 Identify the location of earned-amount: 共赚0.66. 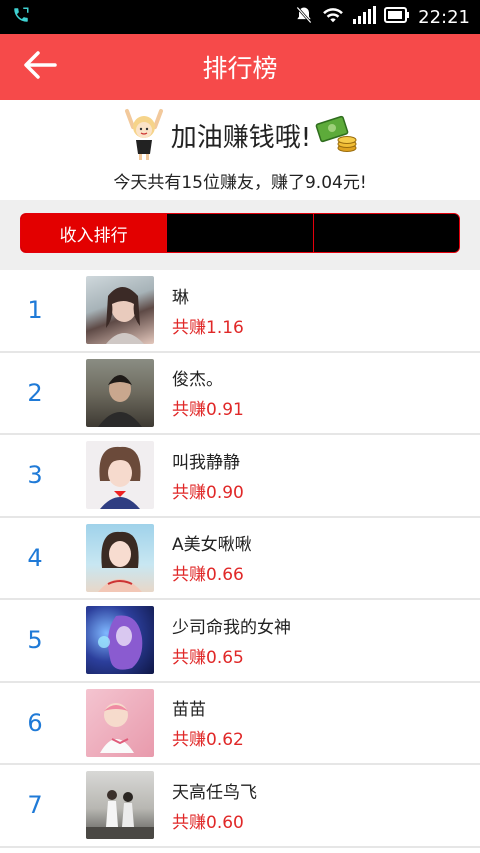
(208, 575).